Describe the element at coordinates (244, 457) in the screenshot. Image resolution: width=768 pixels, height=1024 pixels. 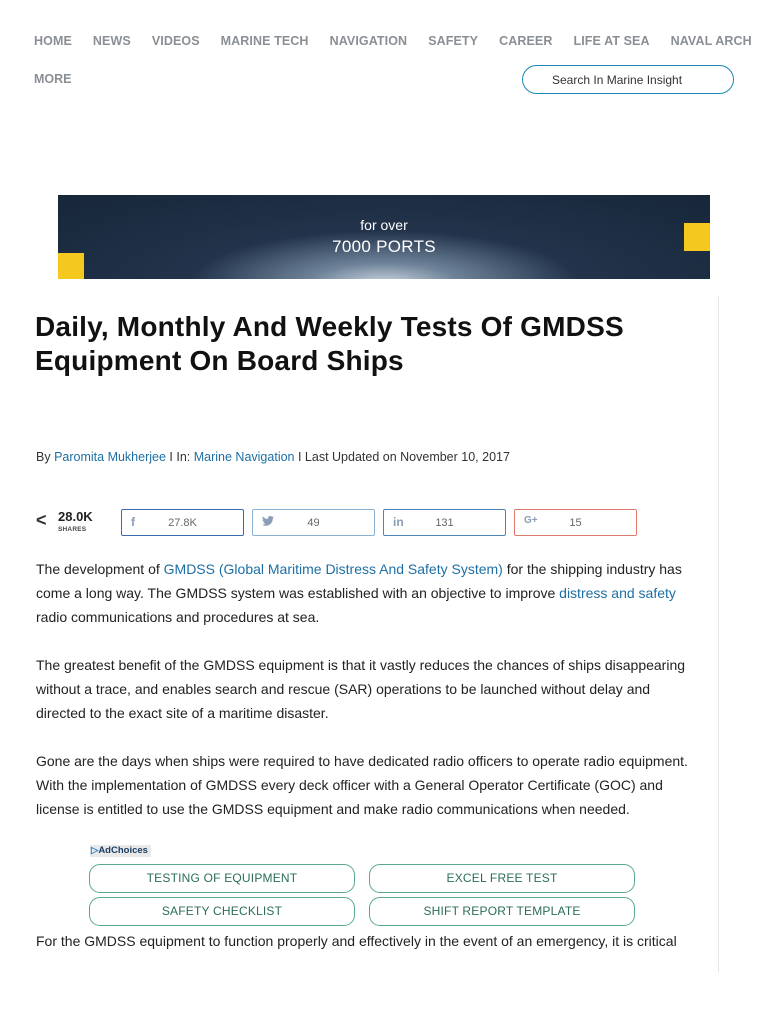
I see `category-link: Marine Navigation` at that location.